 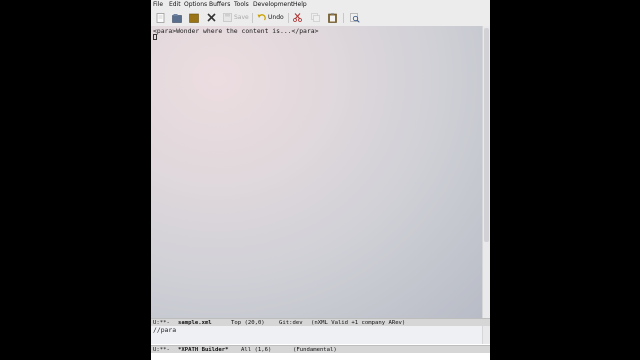 I want to click on cut-button, so click(x=297, y=17).